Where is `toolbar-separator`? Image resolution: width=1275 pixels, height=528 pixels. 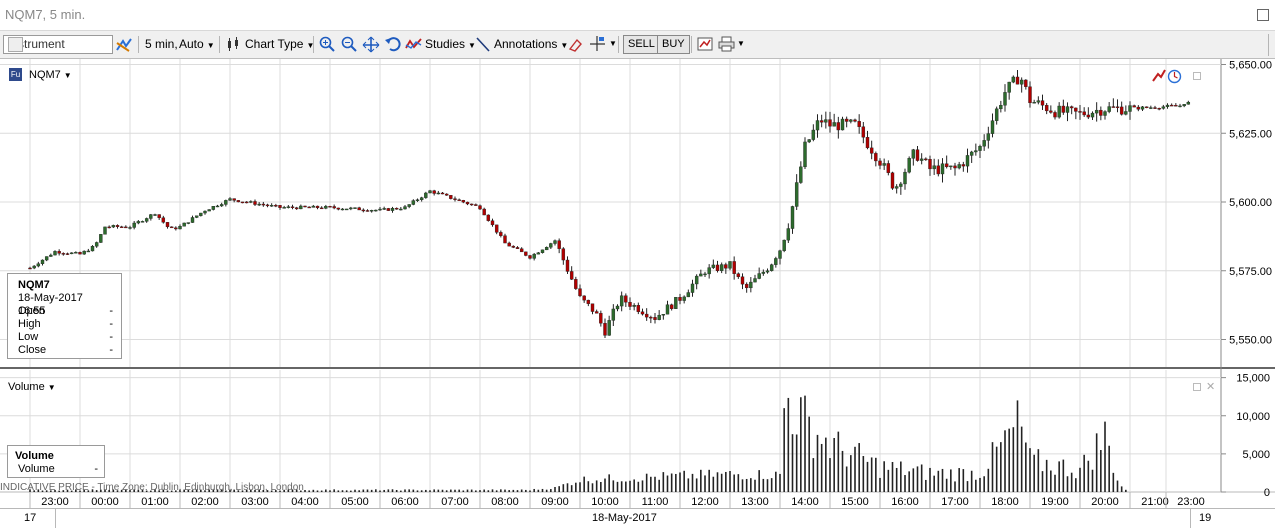 toolbar-separator is located at coordinates (618, 44).